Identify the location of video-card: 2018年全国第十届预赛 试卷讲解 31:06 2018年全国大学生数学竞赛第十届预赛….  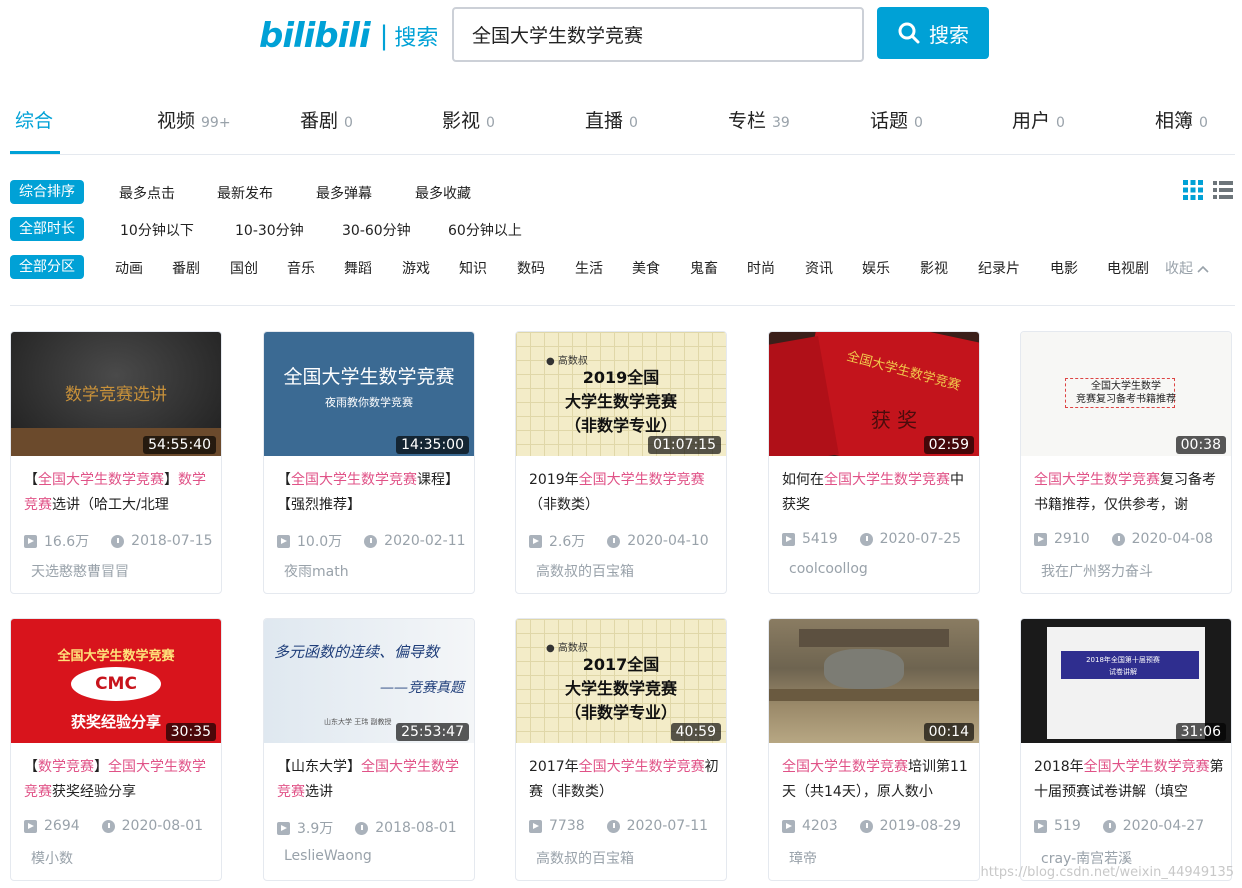
(1126, 749).